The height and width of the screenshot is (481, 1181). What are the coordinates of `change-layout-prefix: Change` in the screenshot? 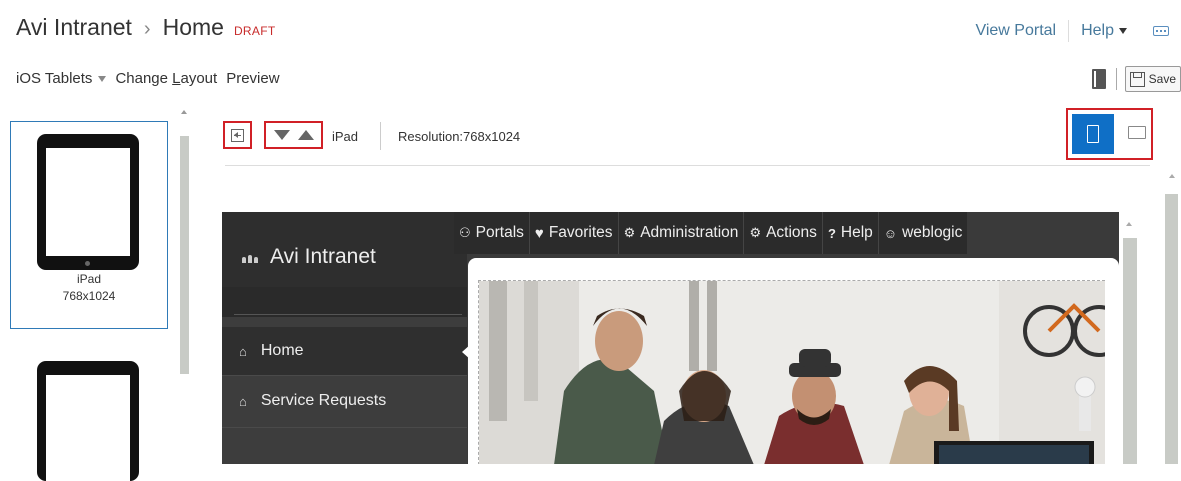 It's located at (144, 78).